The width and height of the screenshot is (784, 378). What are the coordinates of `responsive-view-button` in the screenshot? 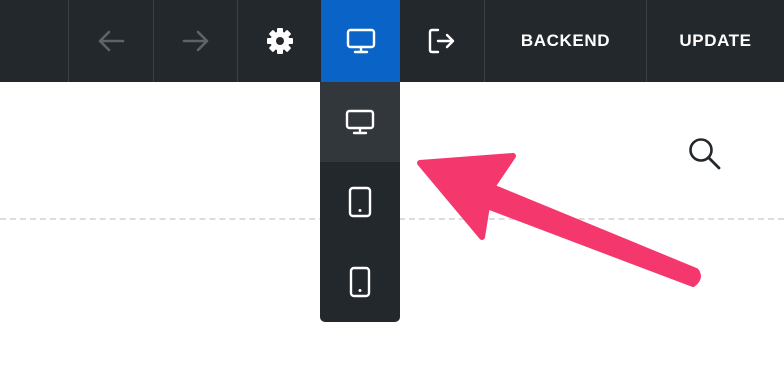 It's located at (360, 41).